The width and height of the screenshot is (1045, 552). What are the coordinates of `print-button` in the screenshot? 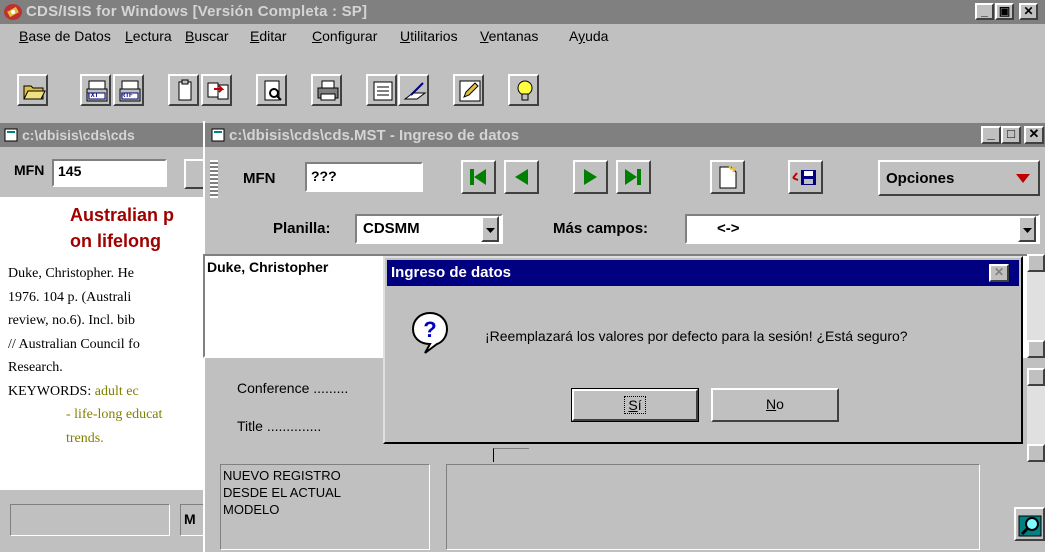 It's located at (326, 90).